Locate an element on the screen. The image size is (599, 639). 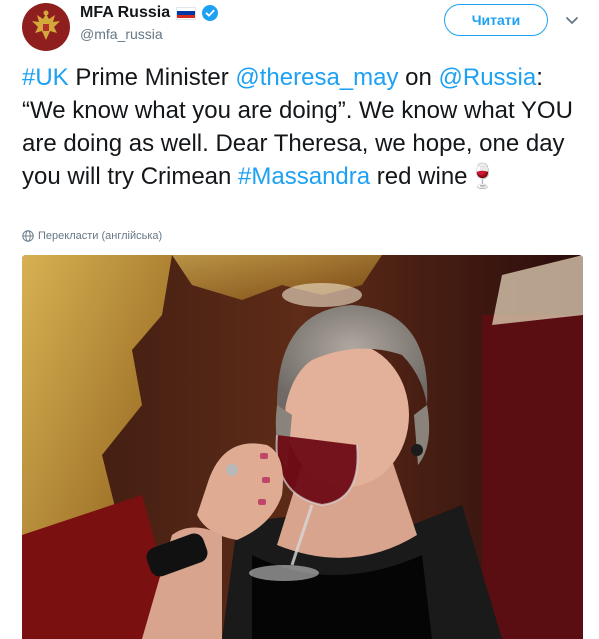
avatar is located at coordinates (46, 27).